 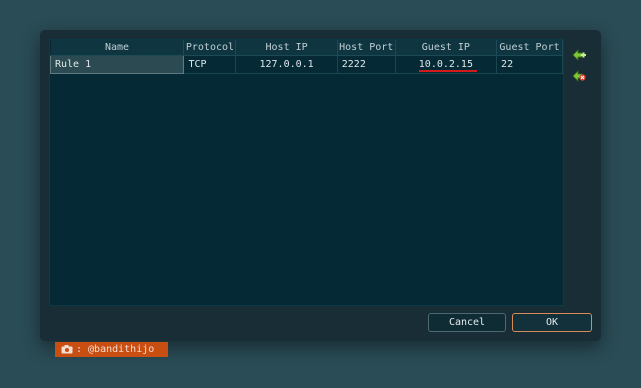 I want to click on remove-rule-button, so click(x=579, y=74).